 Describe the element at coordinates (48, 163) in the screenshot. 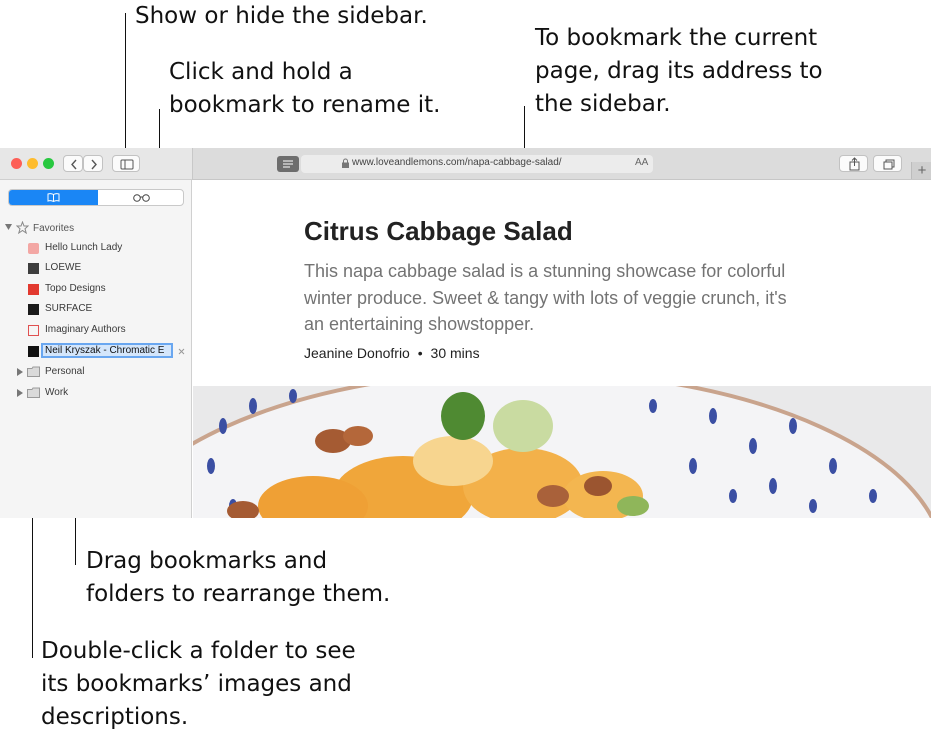

I see `zoom-window-button` at that location.